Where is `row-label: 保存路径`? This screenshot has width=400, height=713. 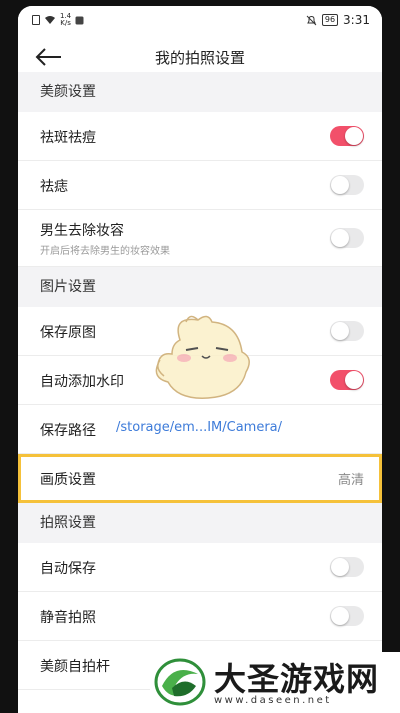 row-label: 保存路径 is located at coordinates (68, 431).